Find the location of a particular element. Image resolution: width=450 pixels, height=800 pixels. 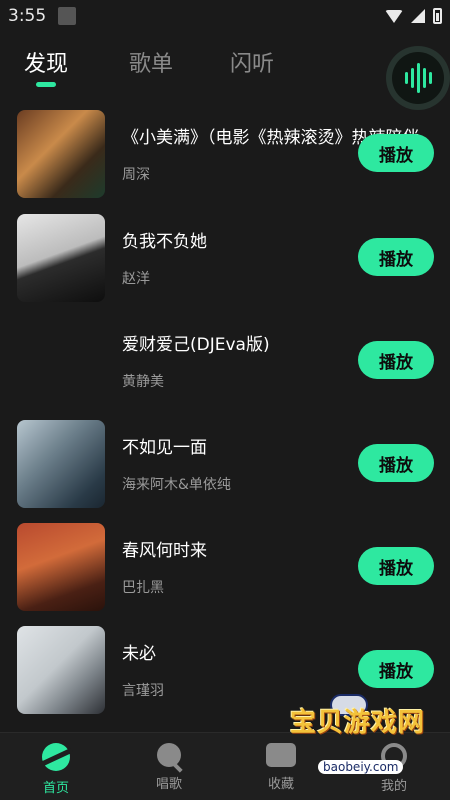

now-playing-button is located at coordinates (418, 78).